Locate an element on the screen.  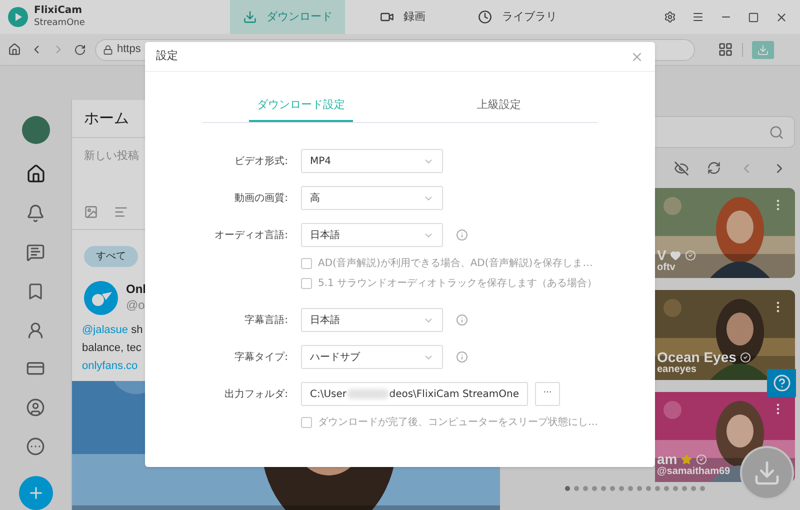
creator-handle: @samaitham69 is located at coordinates (693, 472).